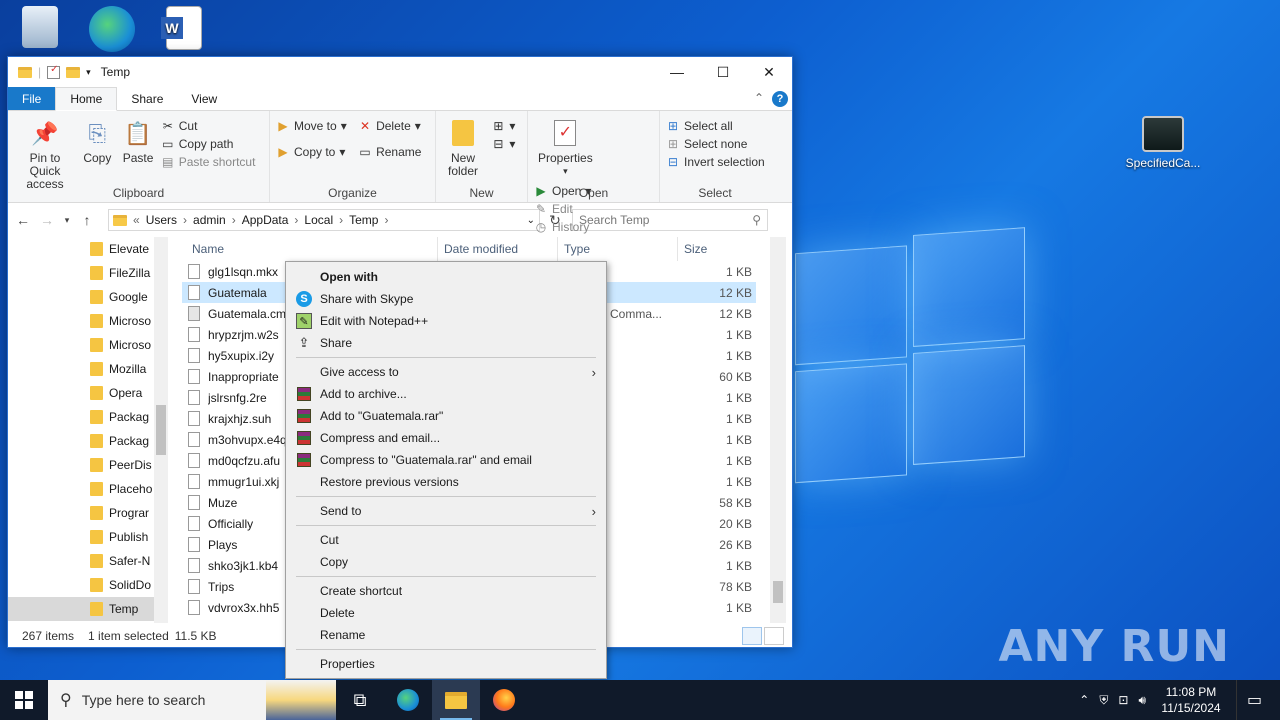 The height and width of the screenshot is (720, 1280). What do you see at coordinates (138, 141) in the screenshot?
I see `paste-button: 📋 Paste` at bounding box center [138, 141].